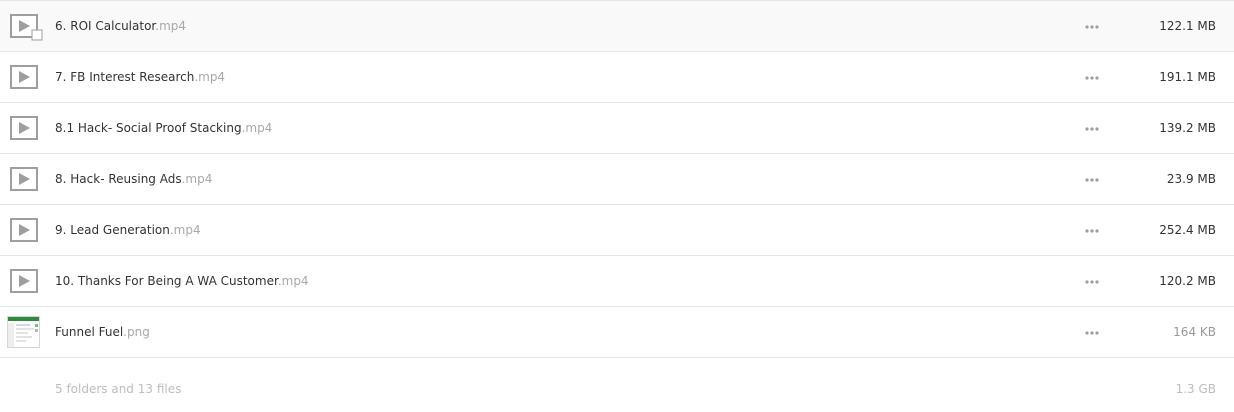 The height and width of the screenshot is (412, 1234). What do you see at coordinates (1194, 332) in the screenshot?
I see `file-size: 164 KB` at bounding box center [1194, 332].